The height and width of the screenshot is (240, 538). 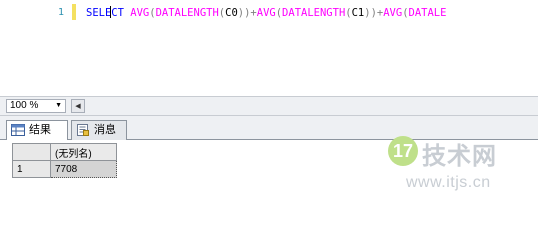 I want to click on site-watermark: 17 技术网 www.itjs.cn, so click(x=461, y=164).